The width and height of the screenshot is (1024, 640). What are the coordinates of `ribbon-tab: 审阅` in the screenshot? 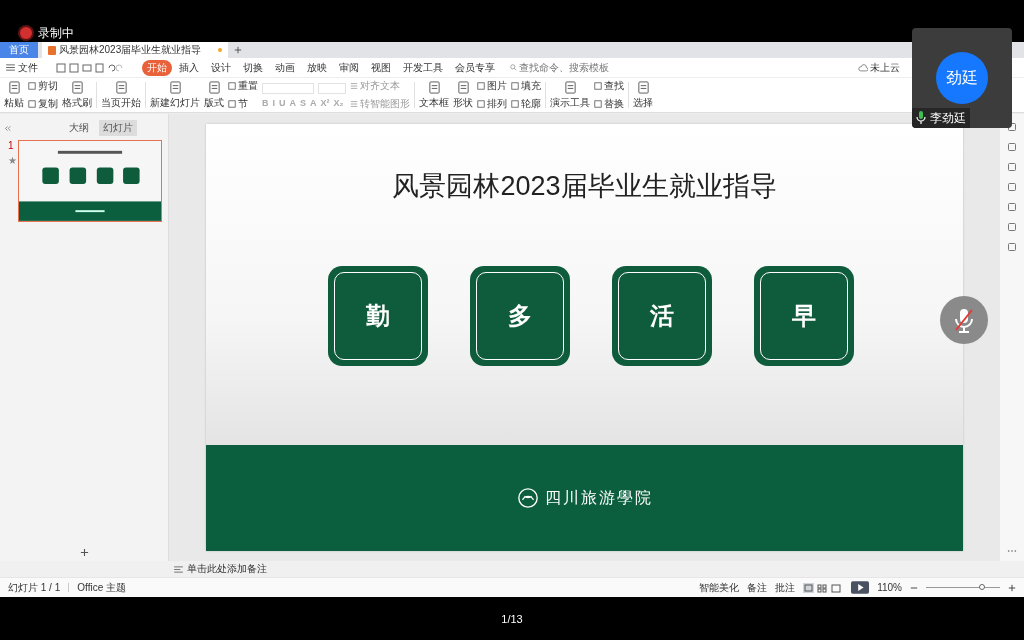 It's located at (349, 67).